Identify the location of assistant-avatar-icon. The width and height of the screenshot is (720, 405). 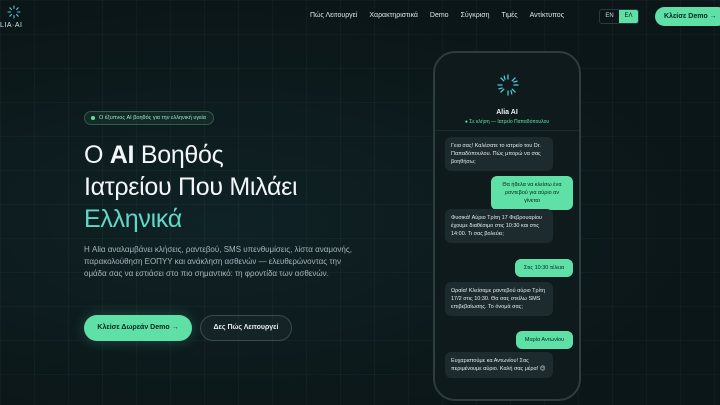
(508, 85).